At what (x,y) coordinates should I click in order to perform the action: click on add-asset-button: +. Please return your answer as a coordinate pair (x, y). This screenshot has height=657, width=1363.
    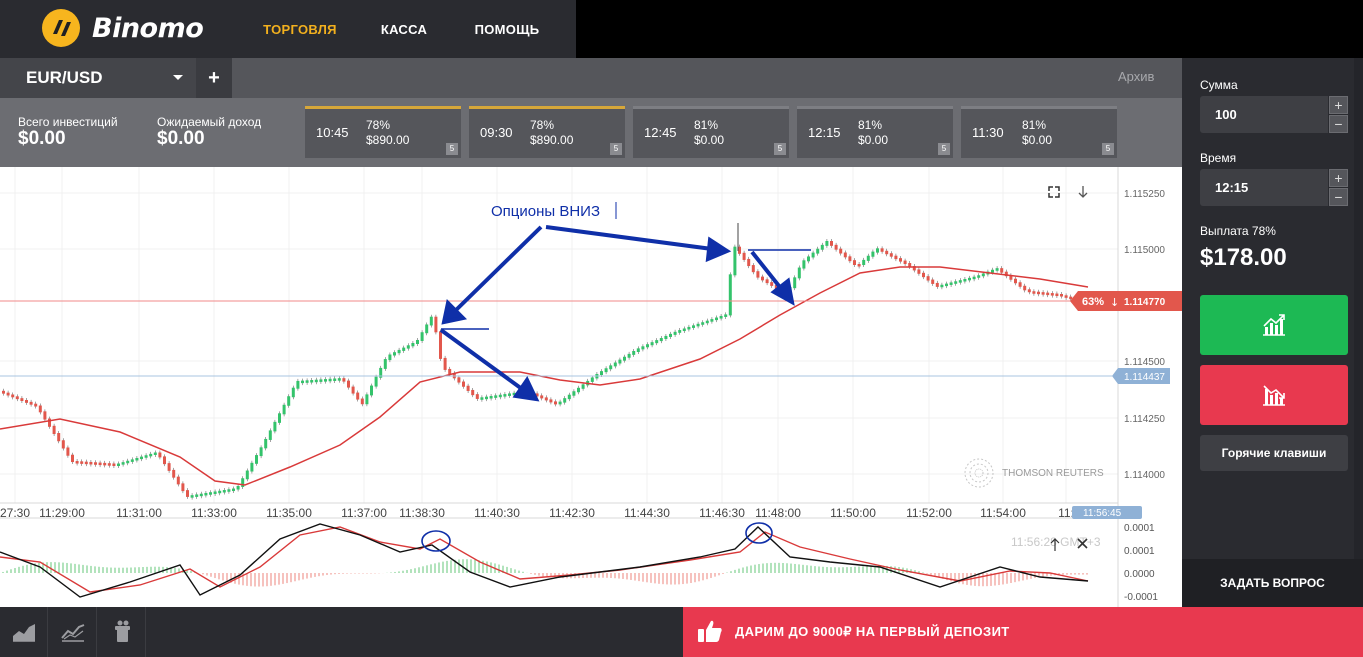
    Looking at the image, I should click on (214, 78).